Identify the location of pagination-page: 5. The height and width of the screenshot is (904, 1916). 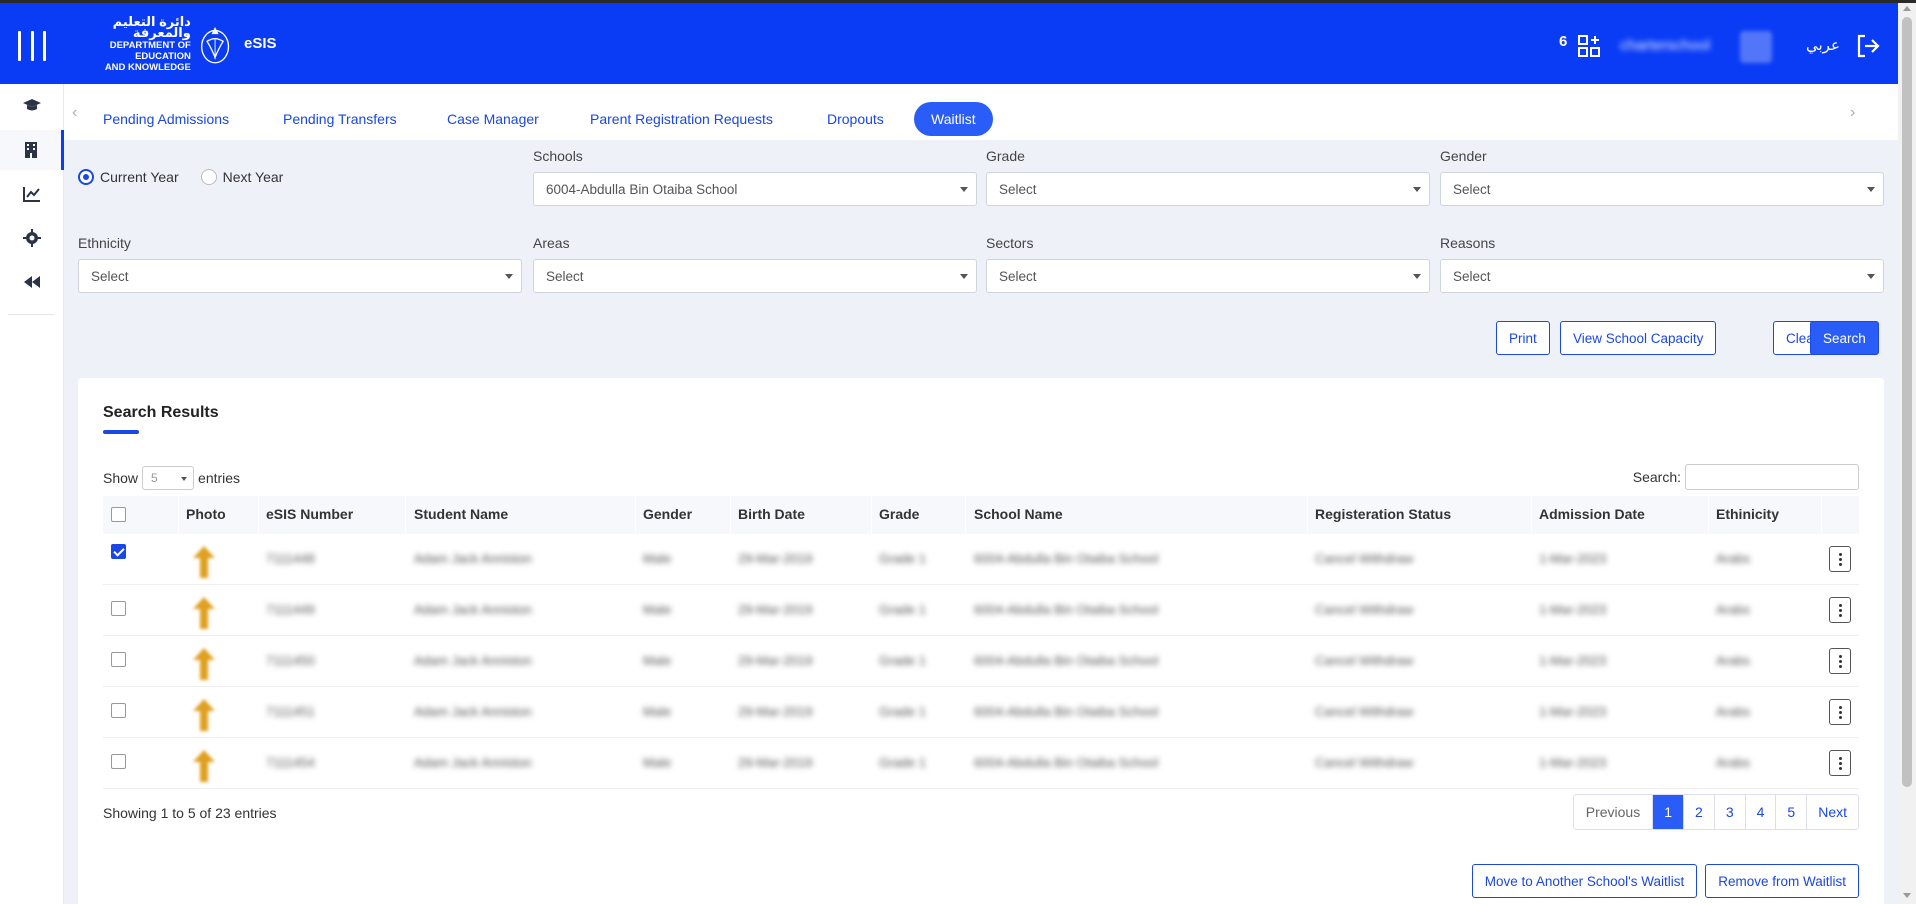
(1790, 812).